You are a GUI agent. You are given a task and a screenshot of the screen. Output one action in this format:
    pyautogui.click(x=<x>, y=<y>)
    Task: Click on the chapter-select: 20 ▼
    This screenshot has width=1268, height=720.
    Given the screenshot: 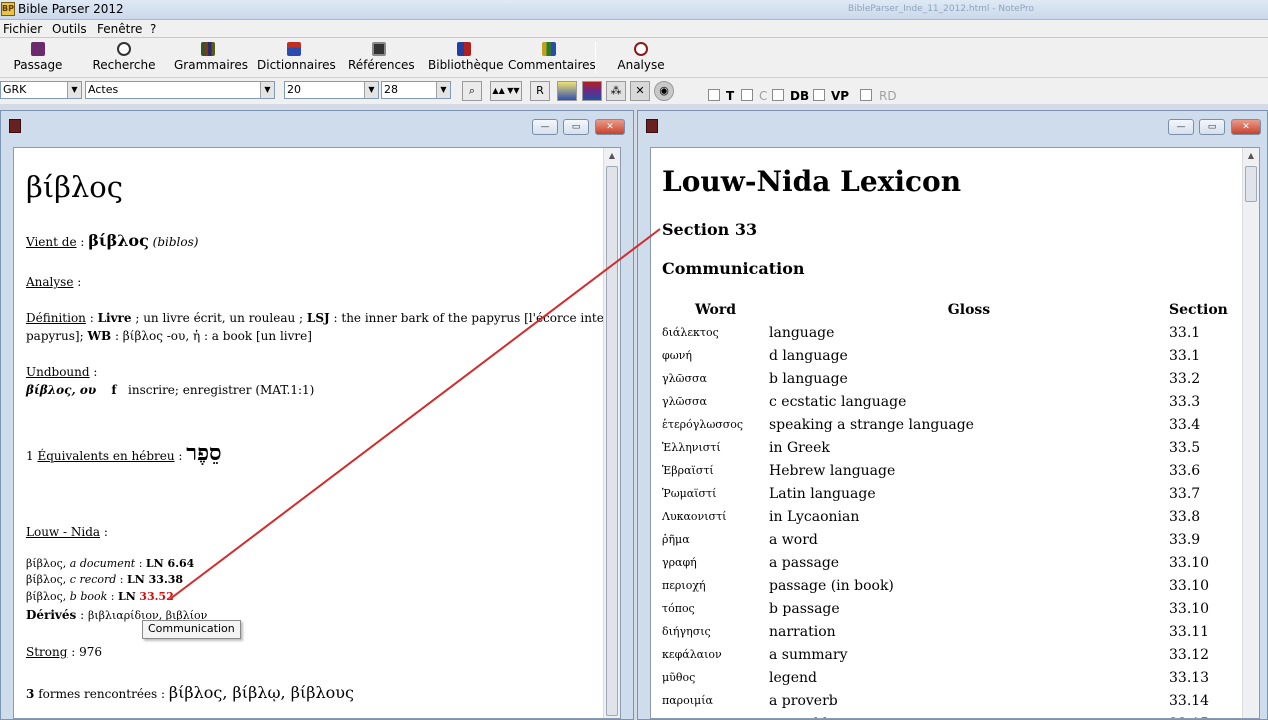 What is the action you would take?
    pyautogui.click(x=331, y=90)
    